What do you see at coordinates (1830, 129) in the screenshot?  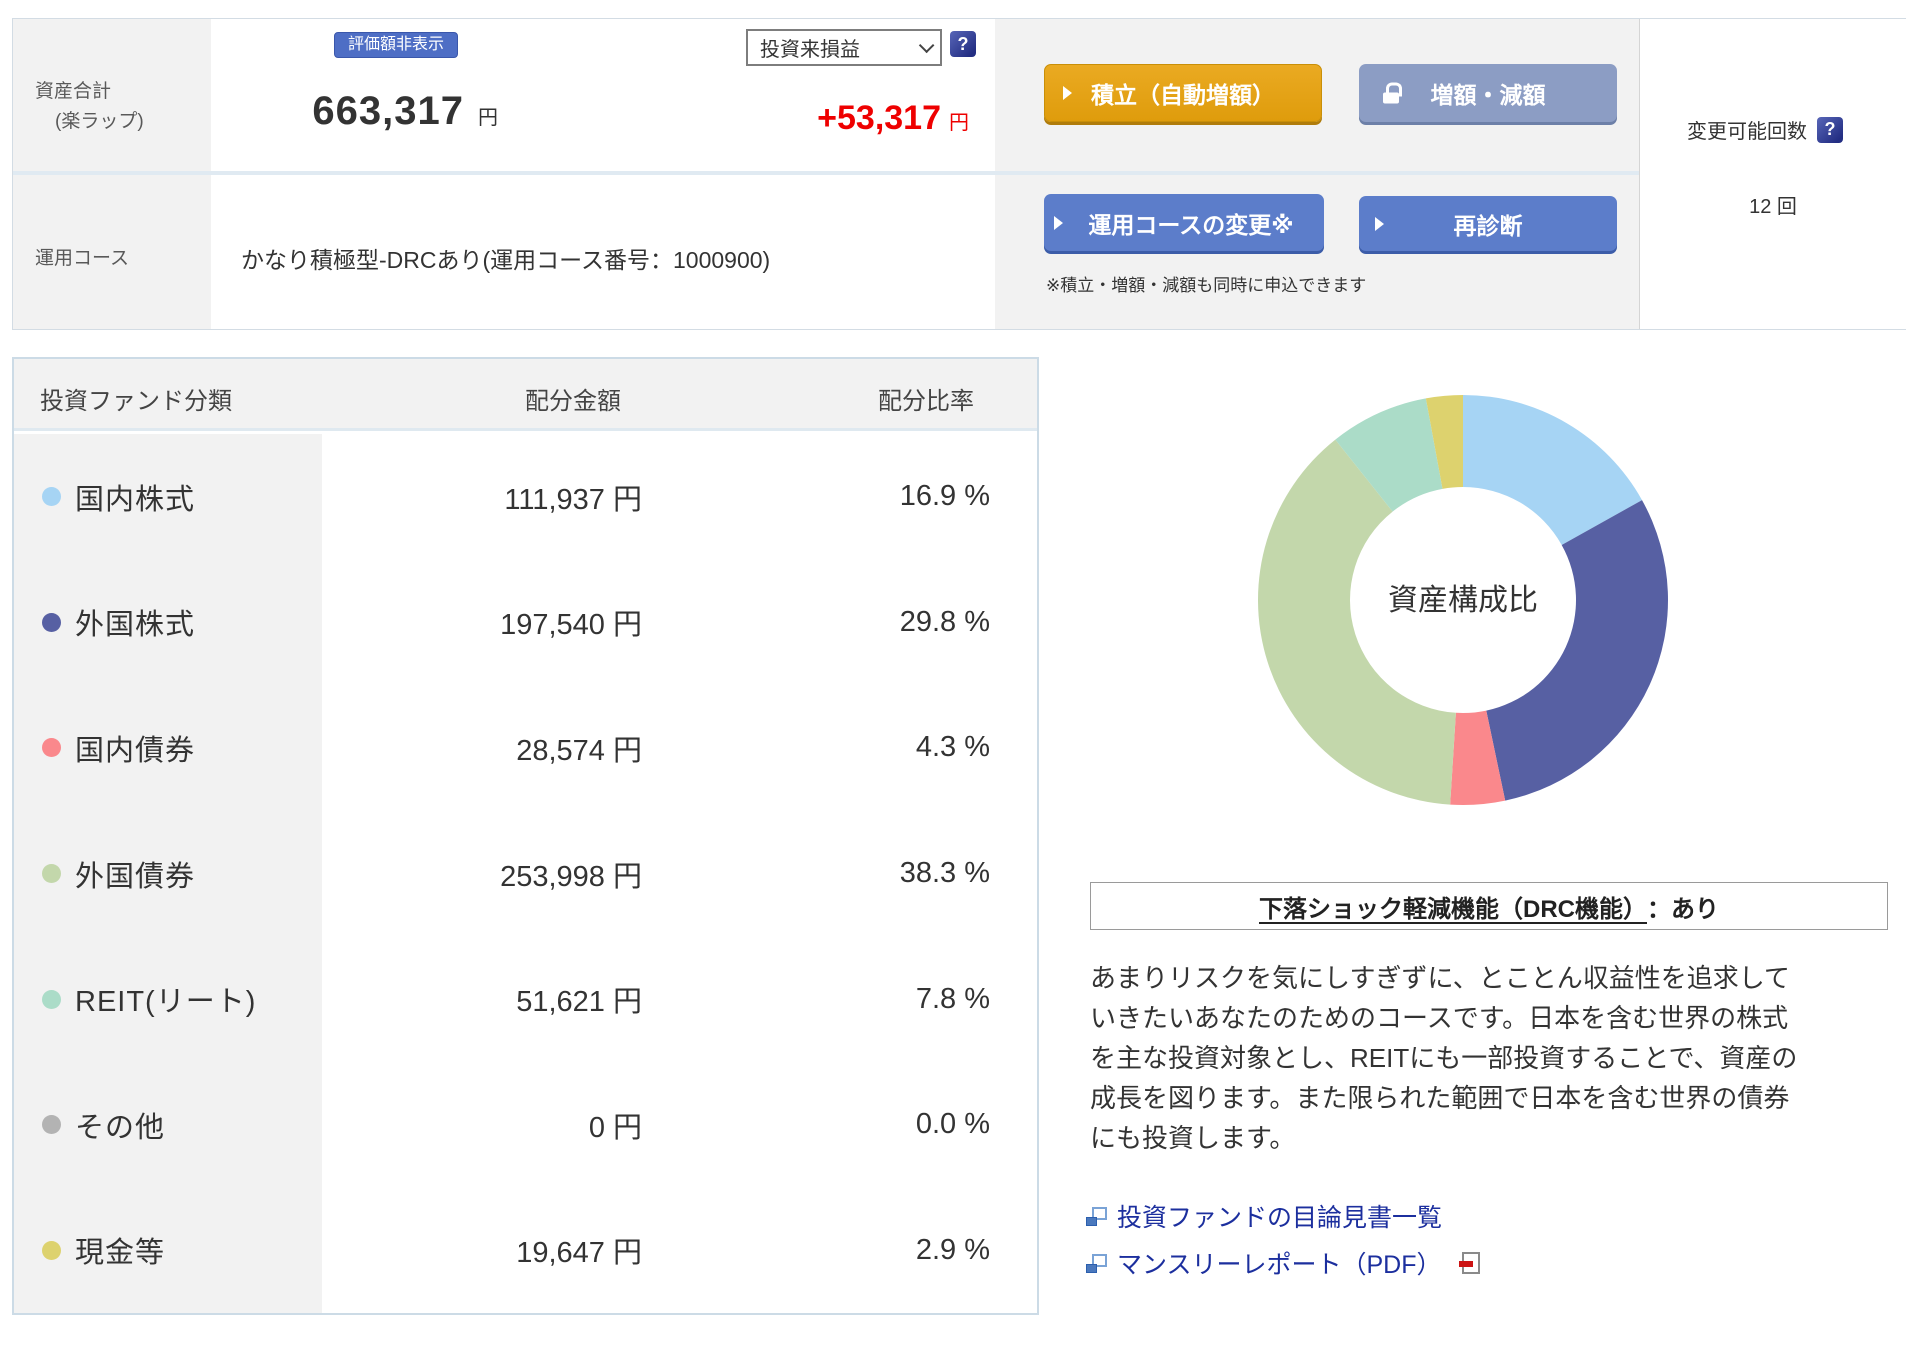 I see `change-count-help-icon: ?` at bounding box center [1830, 129].